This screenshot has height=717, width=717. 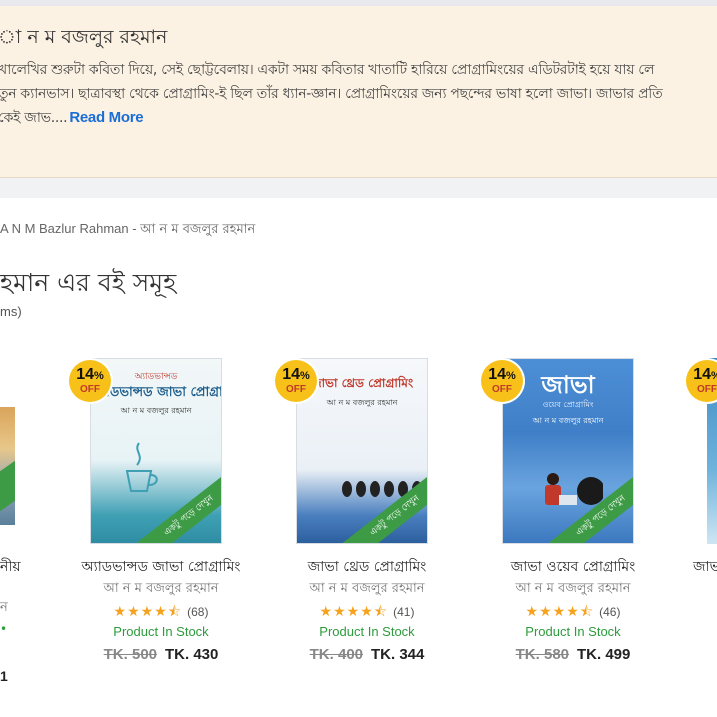 What do you see at coordinates (573, 654) in the screenshot?
I see `book-price: TK. 580 TK. 499` at bounding box center [573, 654].